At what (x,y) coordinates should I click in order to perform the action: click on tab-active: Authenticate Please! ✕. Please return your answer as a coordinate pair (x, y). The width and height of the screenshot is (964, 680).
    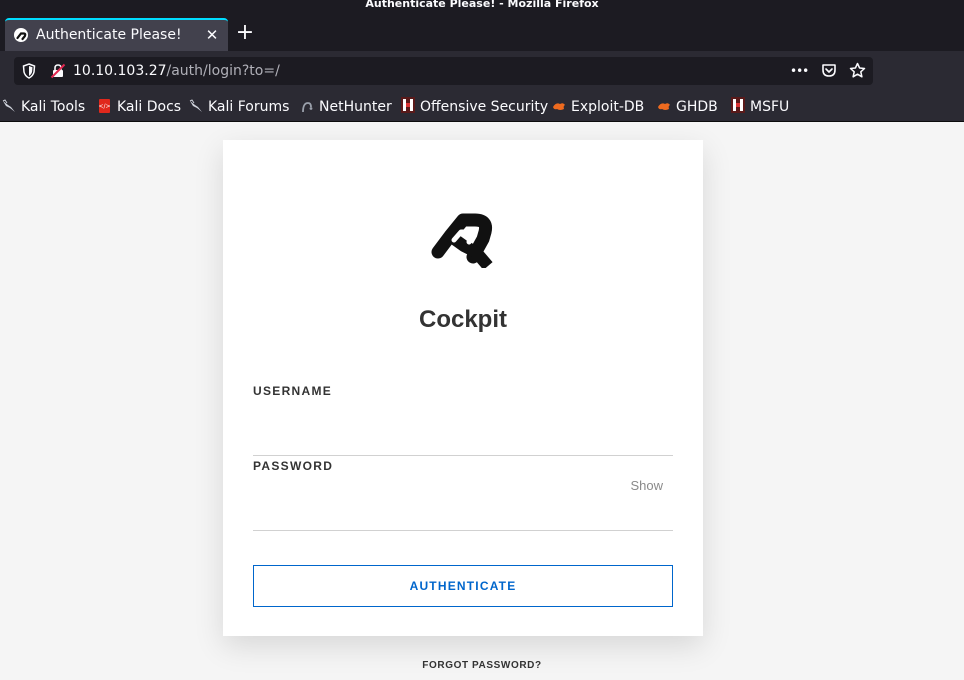
    Looking at the image, I should click on (116, 34).